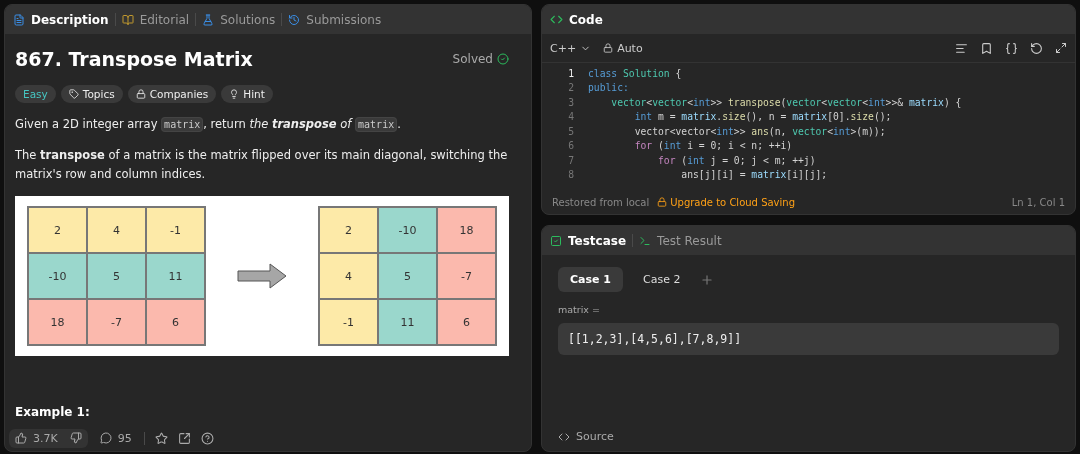 This screenshot has height=454, width=1080. Describe the element at coordinates (586, 19) in the screenshot. I see `panel-title: Code` at that location.